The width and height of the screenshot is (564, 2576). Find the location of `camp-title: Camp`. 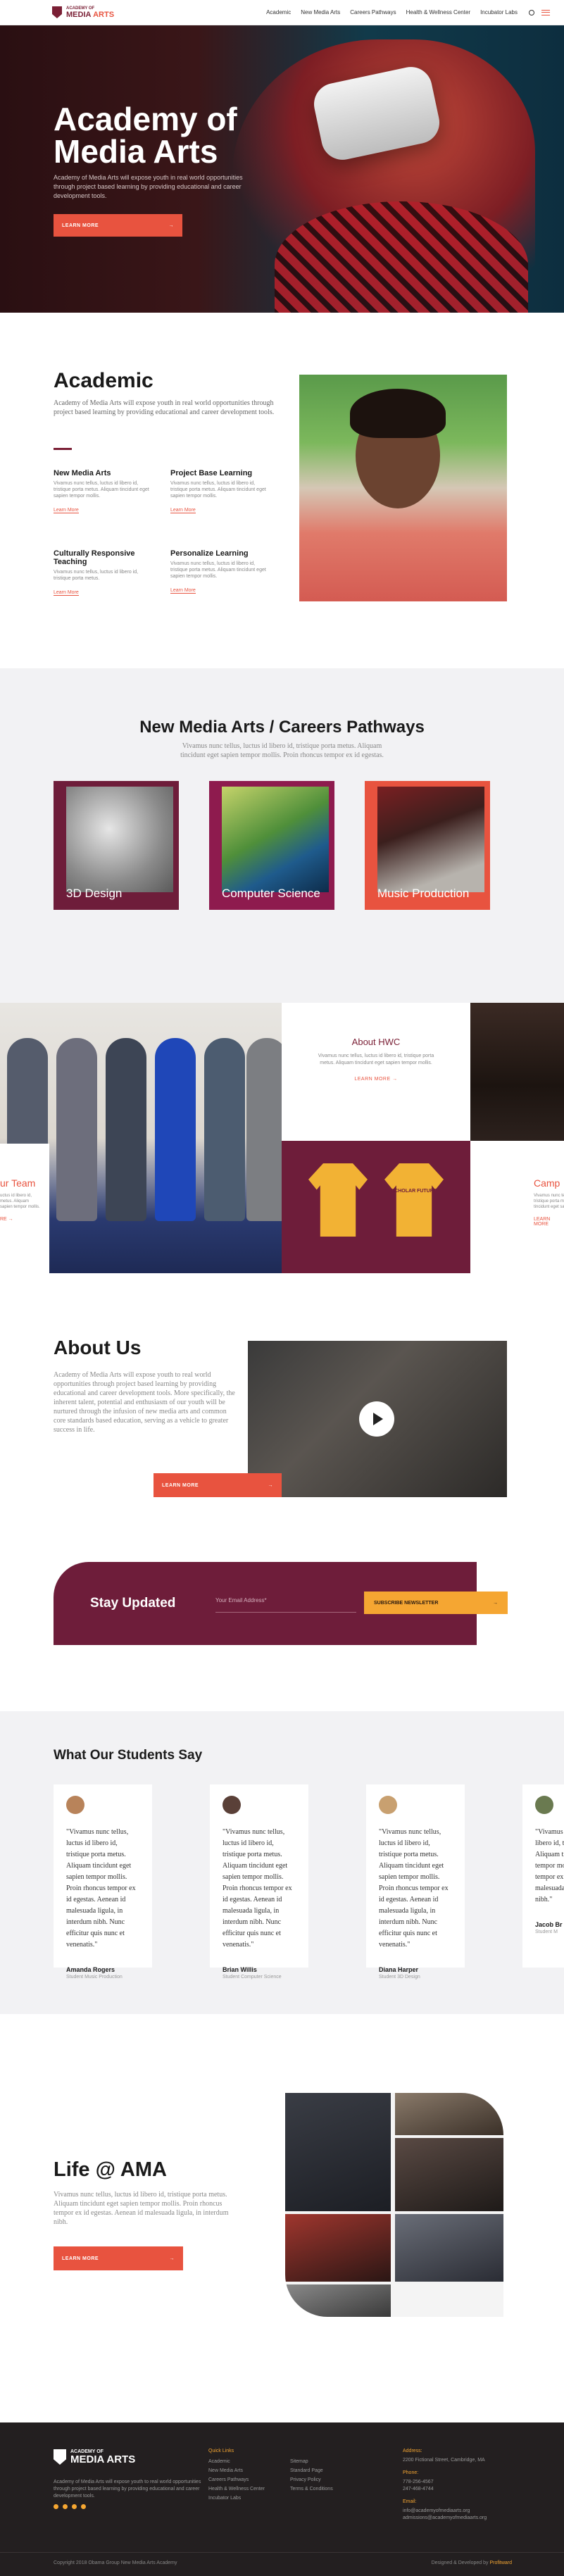

camp-title: Camp is located at coordinates (547, 1183).